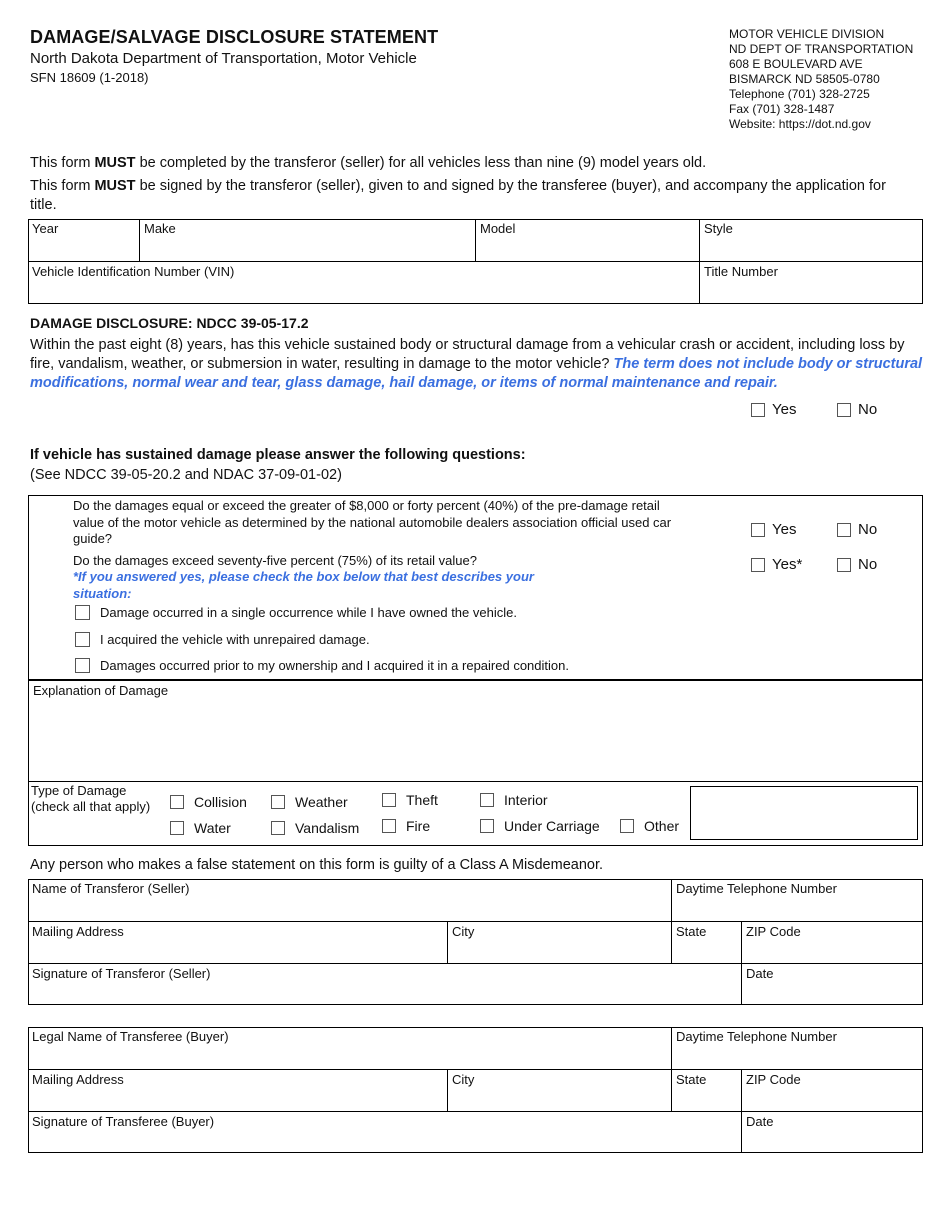 Image resolution: width=950 pixels, height=1230 pixels. What do you see at coordinates (514, 800) in the screenshot?
I see `damage-interior-option: Interior` at bounding box center [514, 800].